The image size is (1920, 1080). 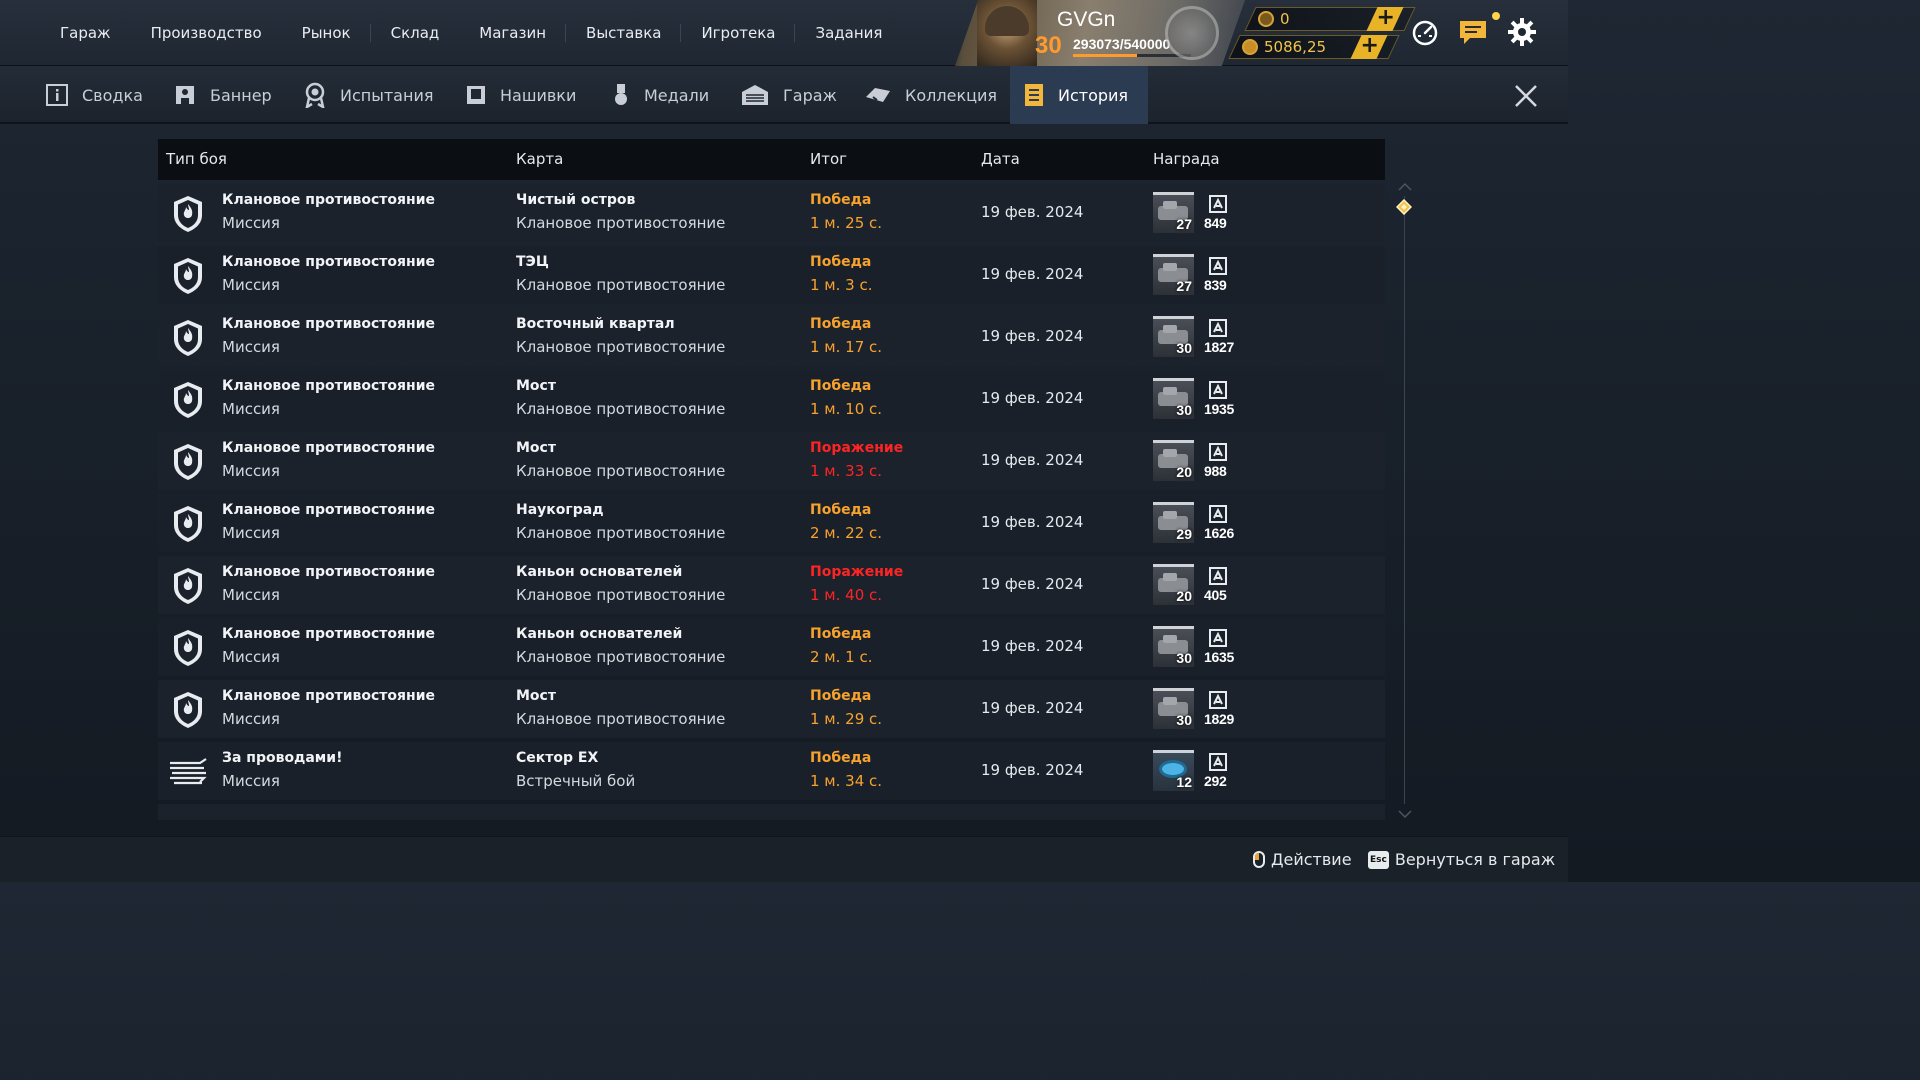 I want to click on battle-duration: 1 м. 10 с., so click(x=846, y=409).